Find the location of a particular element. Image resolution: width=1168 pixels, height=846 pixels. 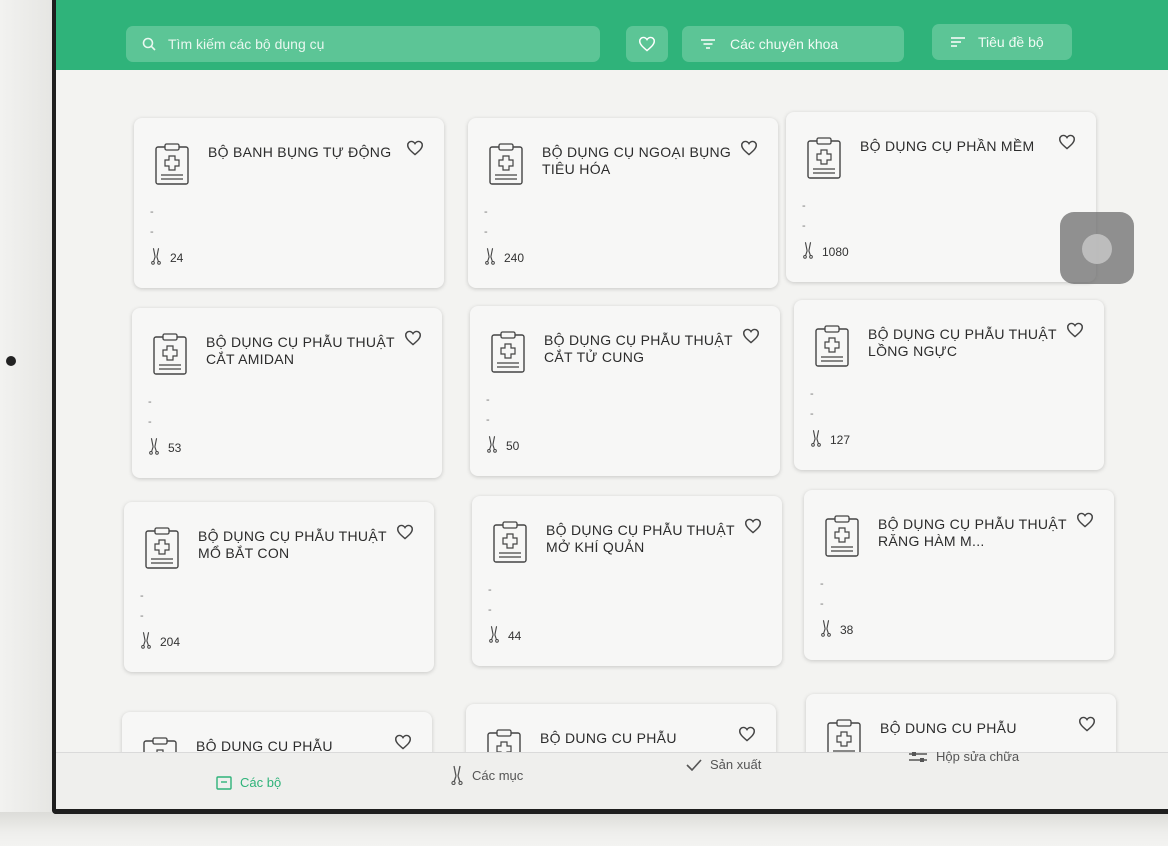

instrument-count-value: 44 is located at coordinates (515, 635).